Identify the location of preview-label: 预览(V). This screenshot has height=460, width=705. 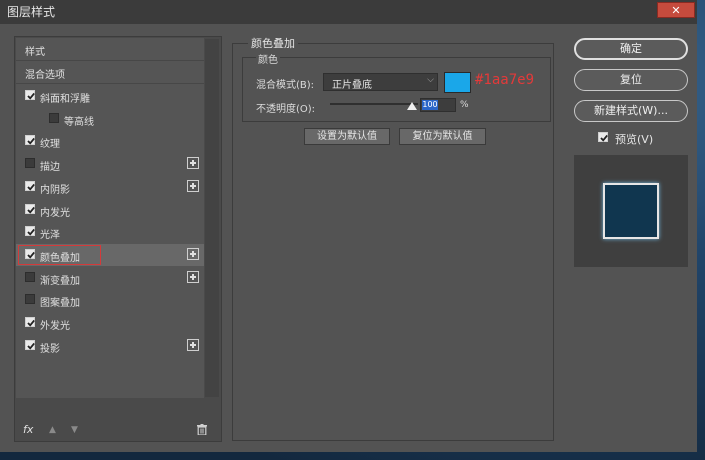
(634, 139).